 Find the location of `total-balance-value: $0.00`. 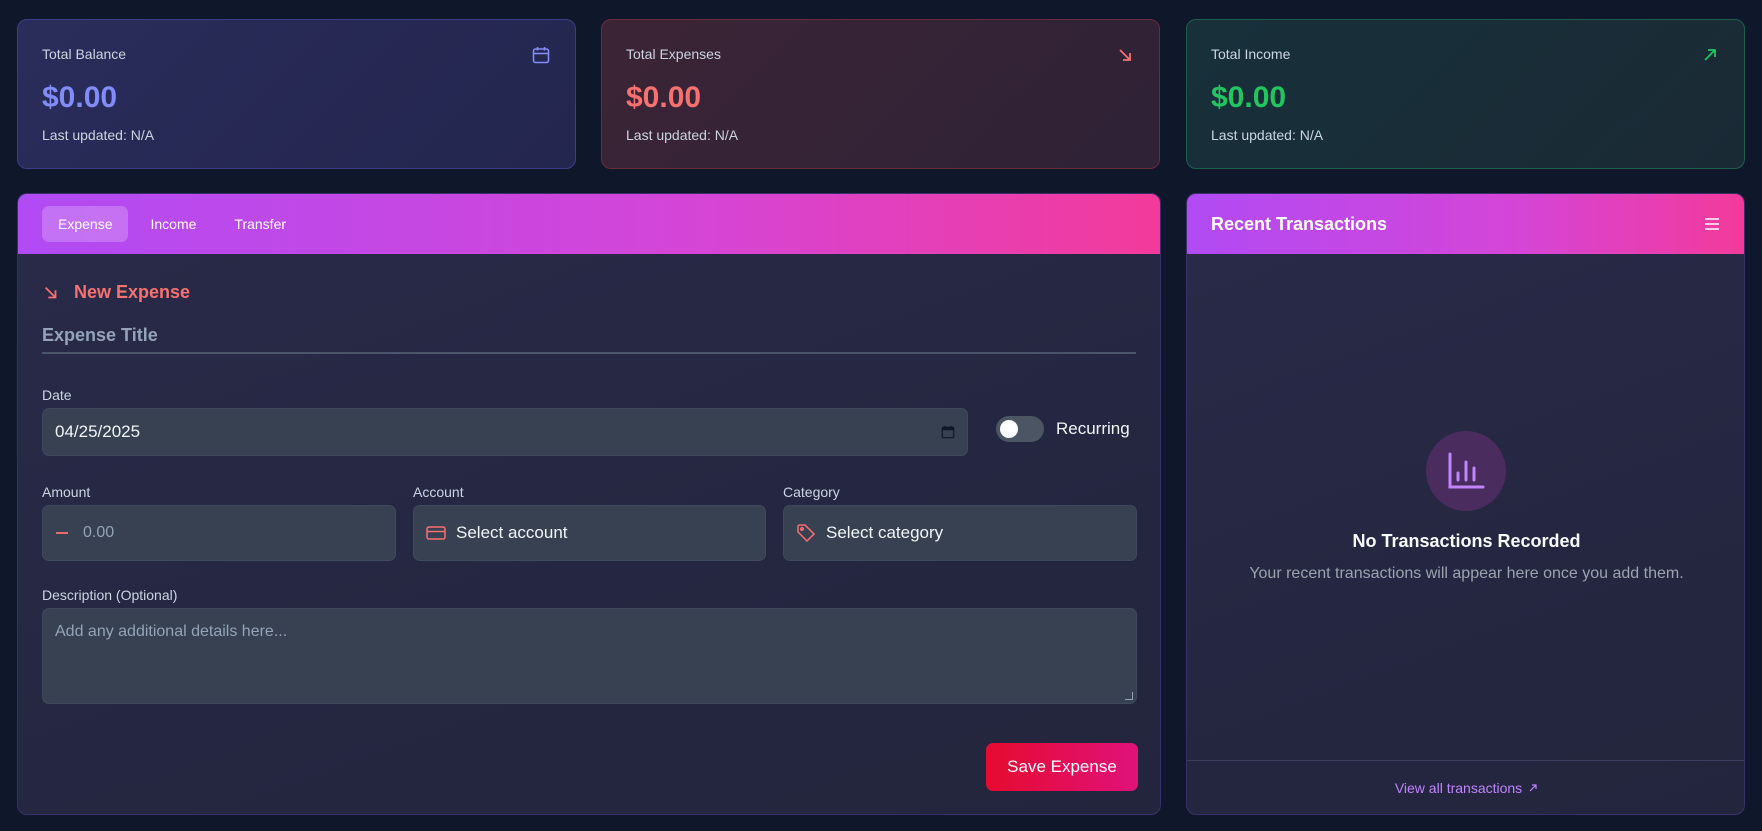

total-balance-value: $0.00 is located at coordinates (80, 97).